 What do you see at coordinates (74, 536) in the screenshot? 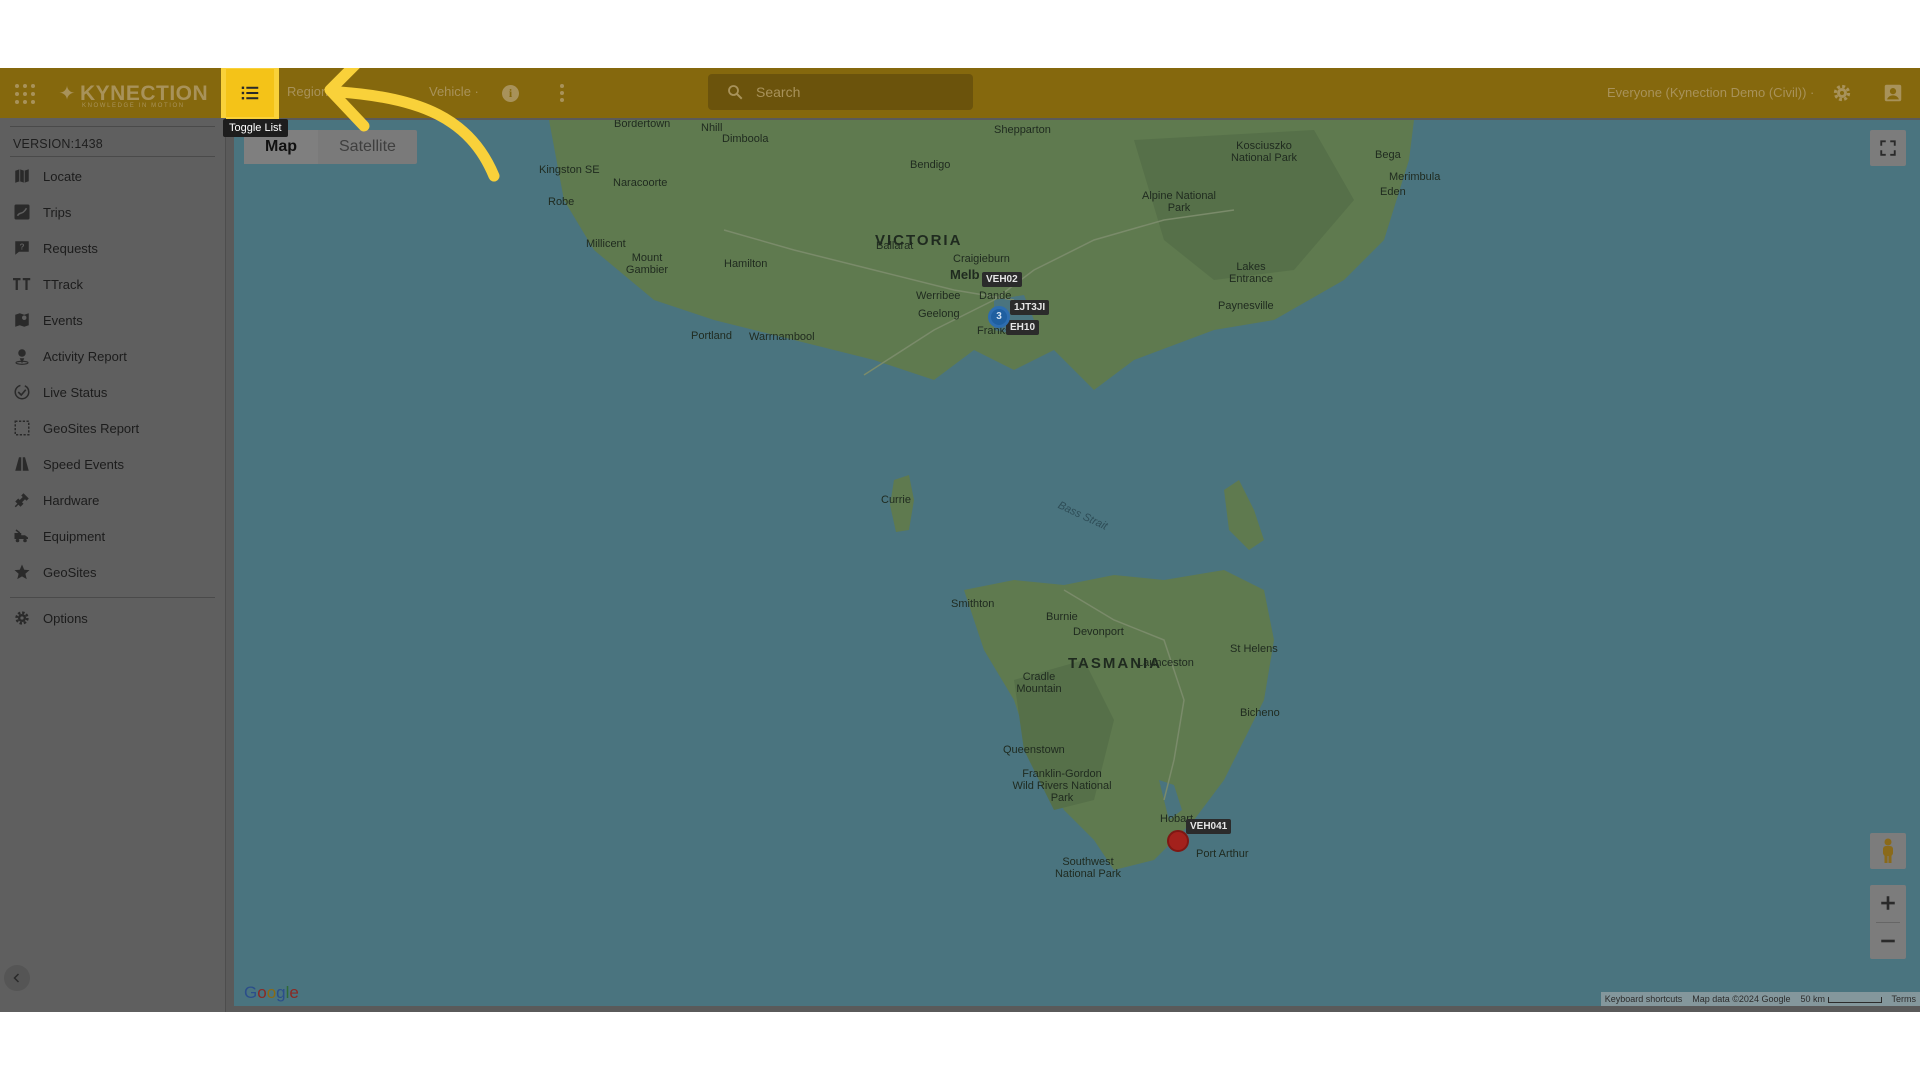
I see `sidebar-item-label: Equipment` at bounding box center [74, 536].